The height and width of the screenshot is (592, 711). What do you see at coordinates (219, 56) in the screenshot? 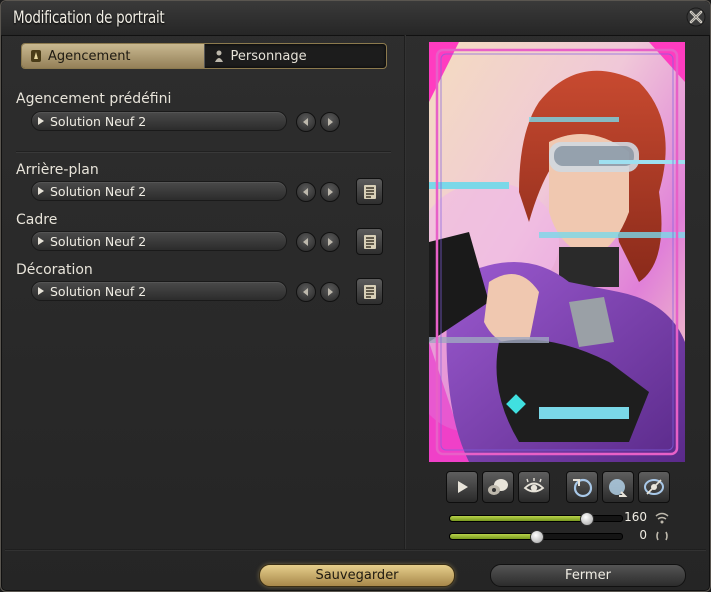
I see `character-icon` at bounding box center [219, 56].